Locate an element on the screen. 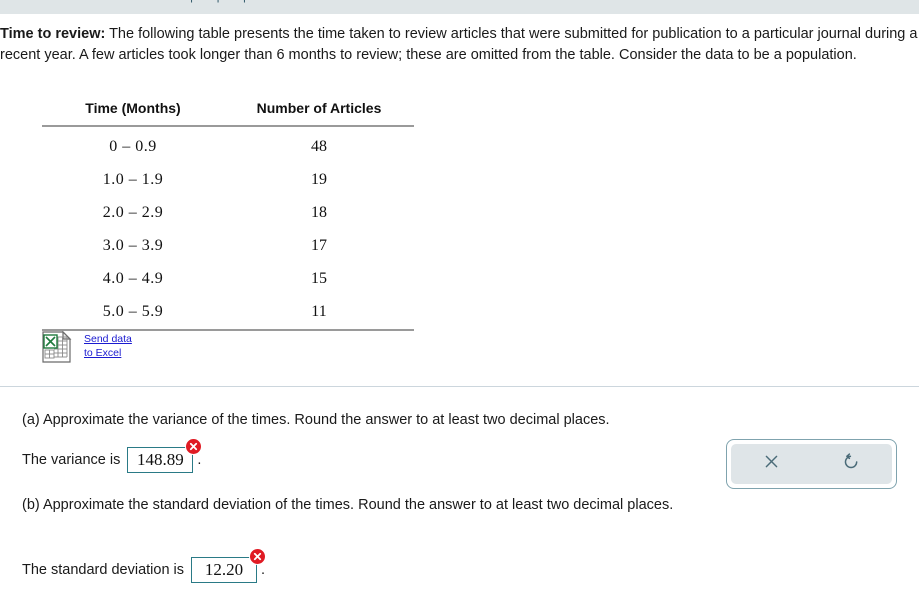  excel-link-line-1: Send data is located at coordinates (108, 339).